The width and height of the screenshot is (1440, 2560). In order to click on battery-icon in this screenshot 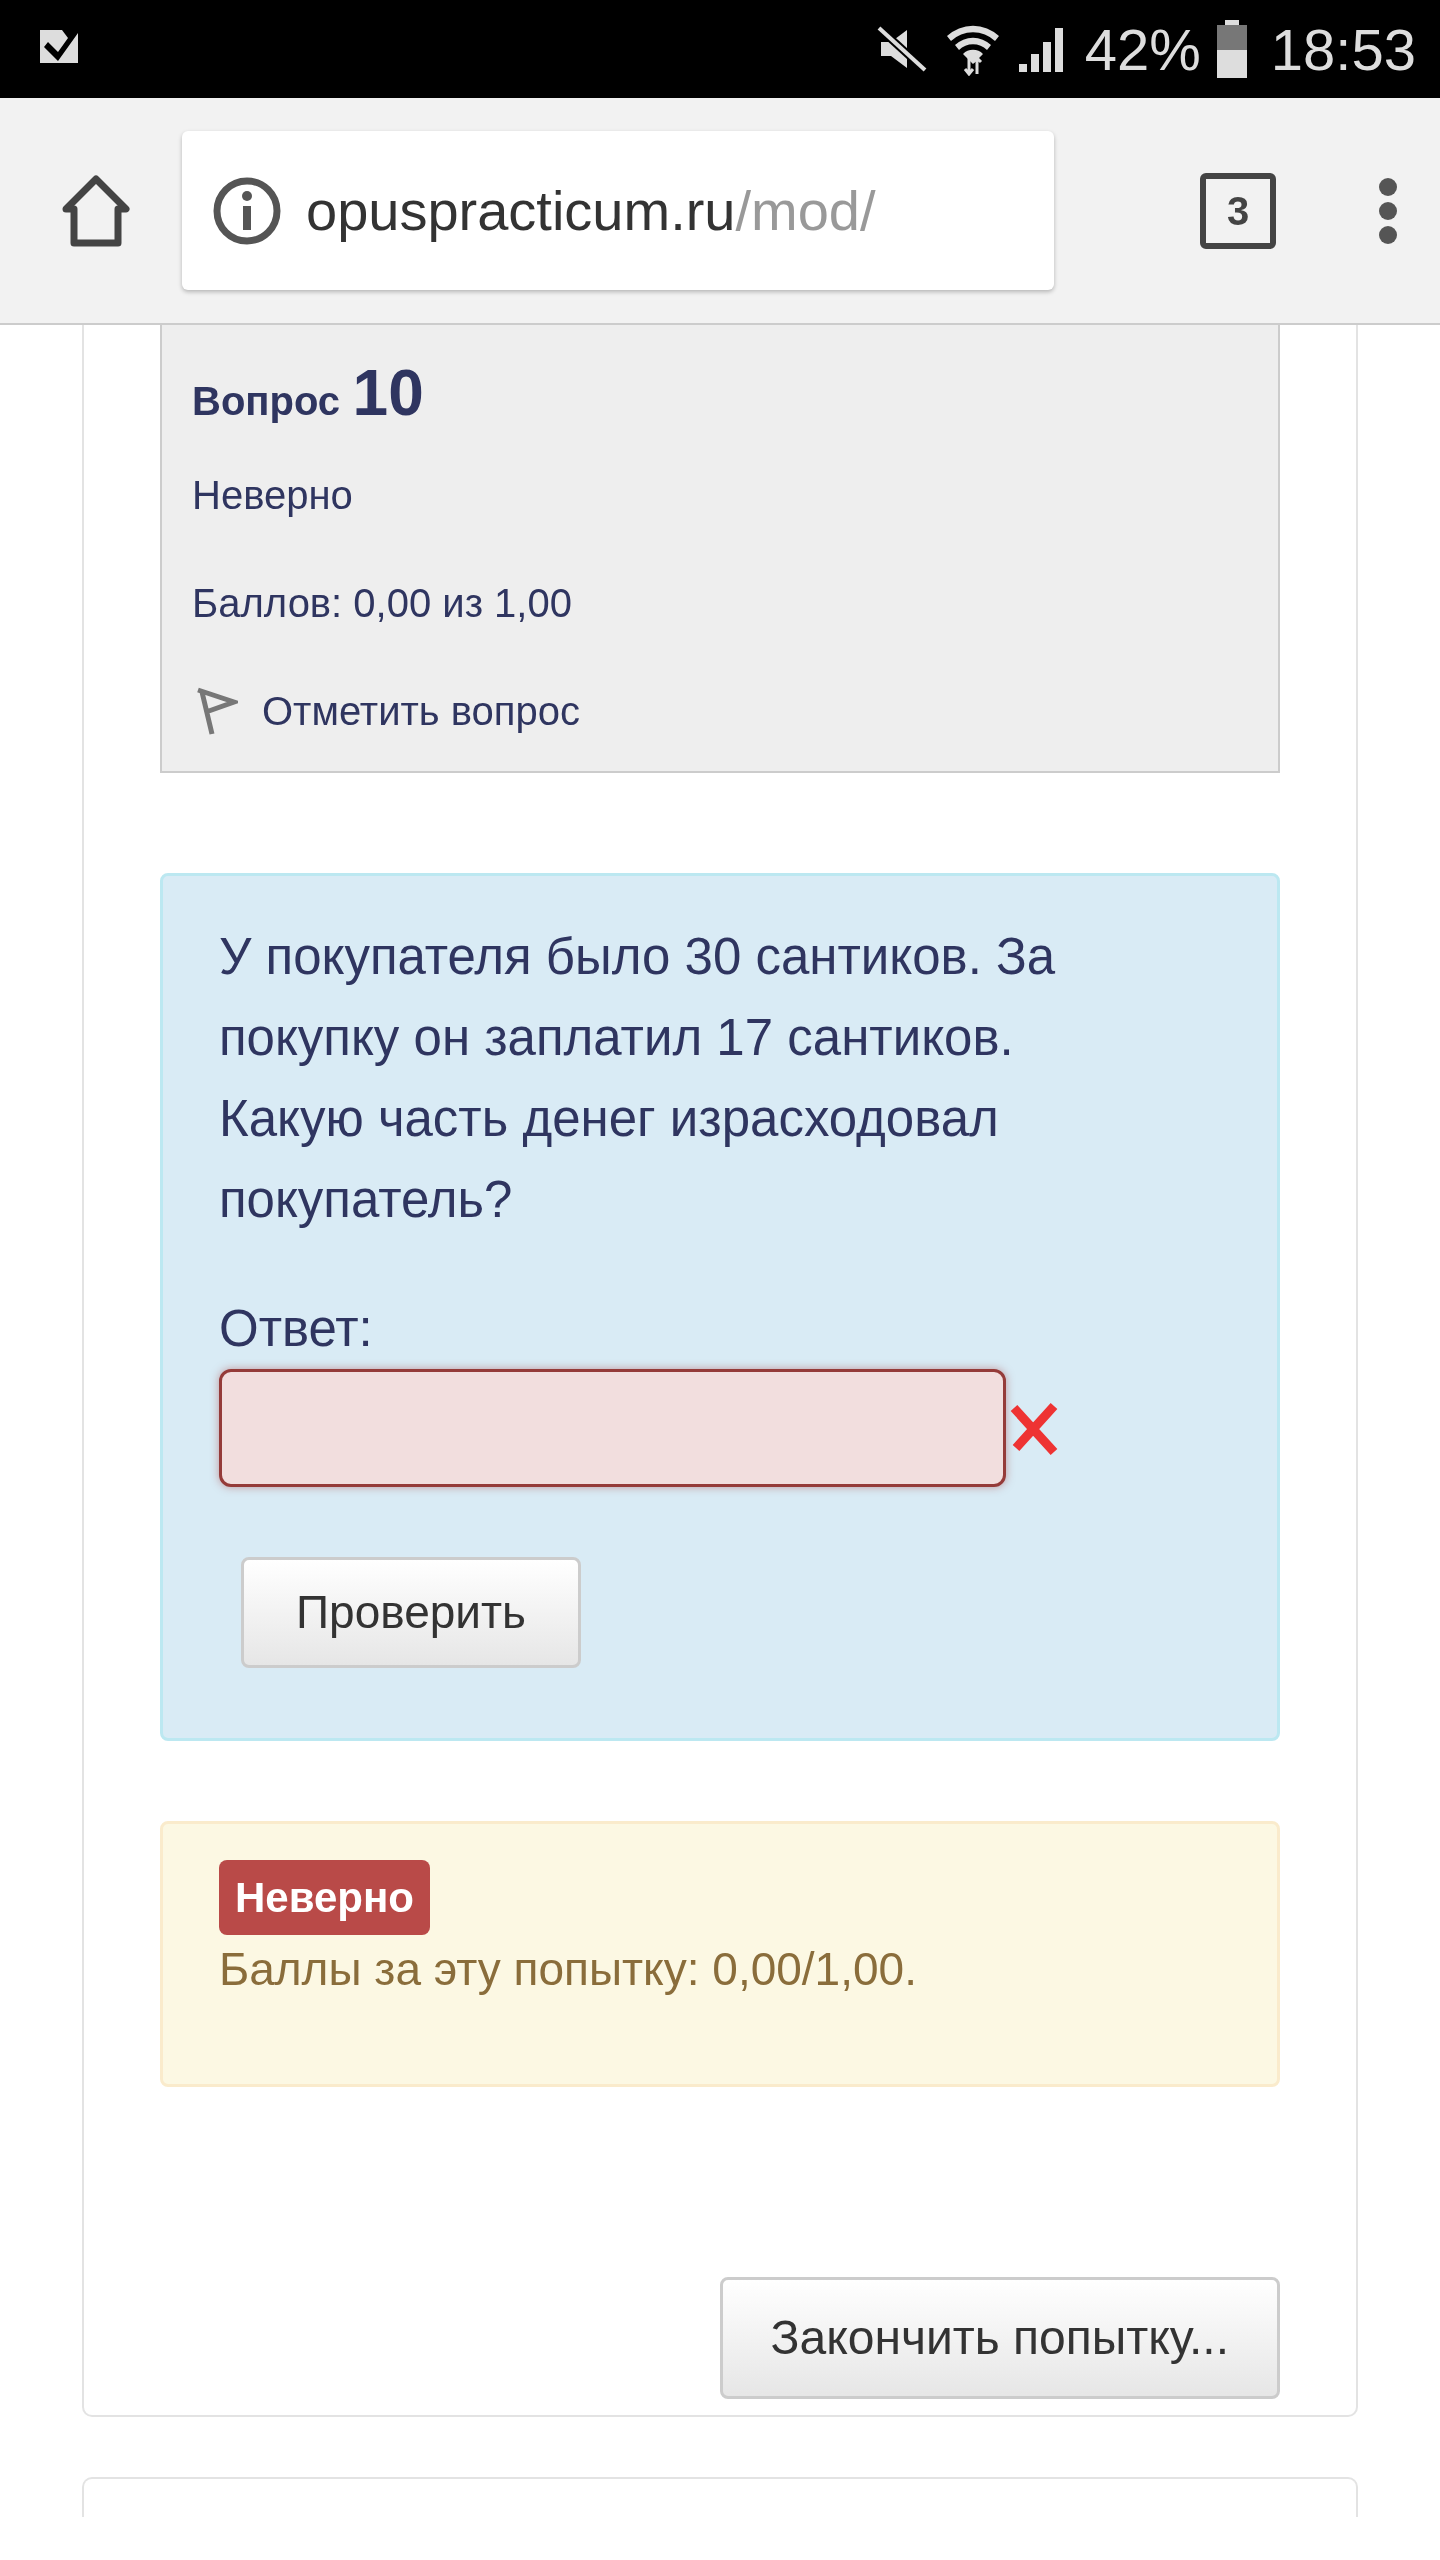, I will do `click(1231, 49)`.